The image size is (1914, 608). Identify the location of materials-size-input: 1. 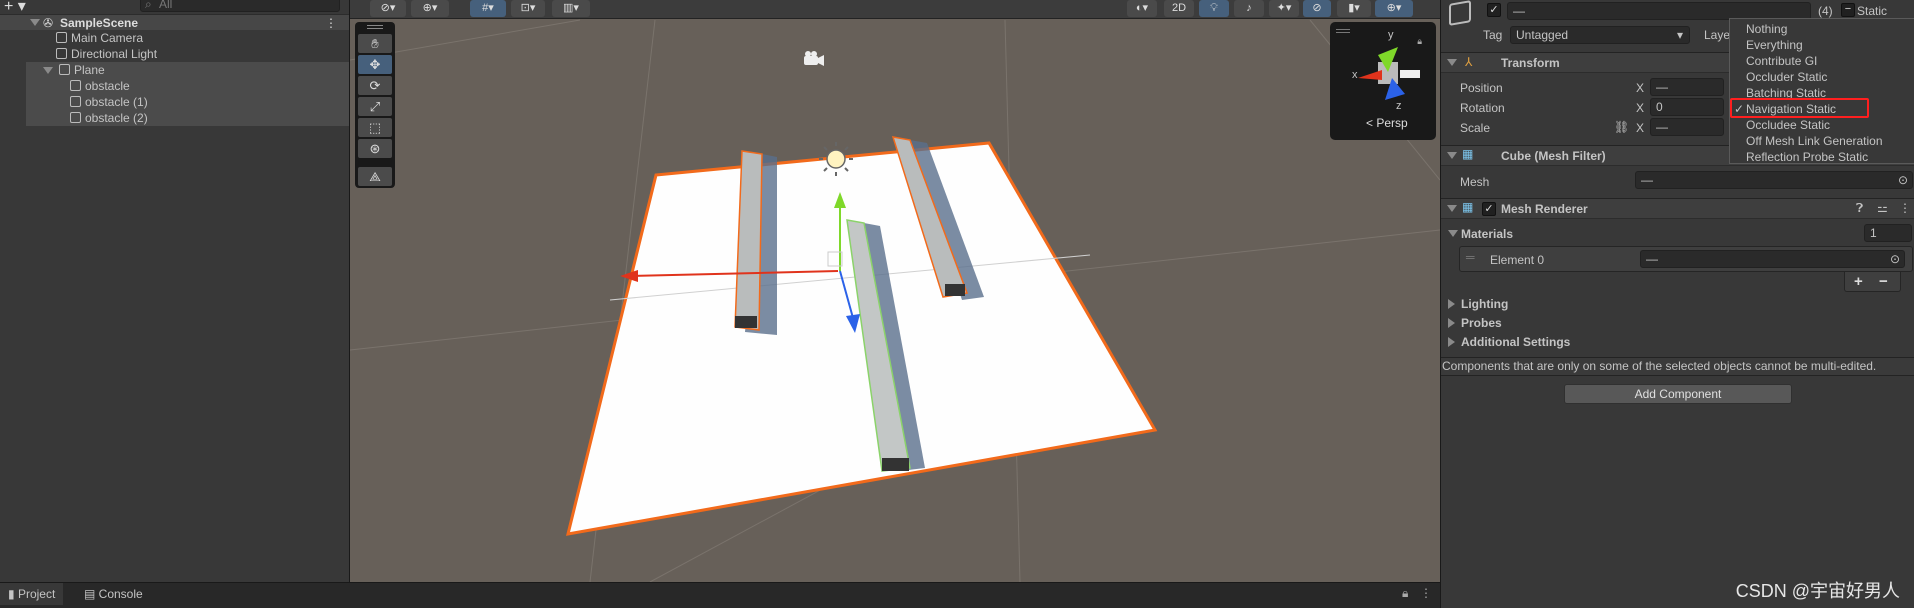
(1888, 233).